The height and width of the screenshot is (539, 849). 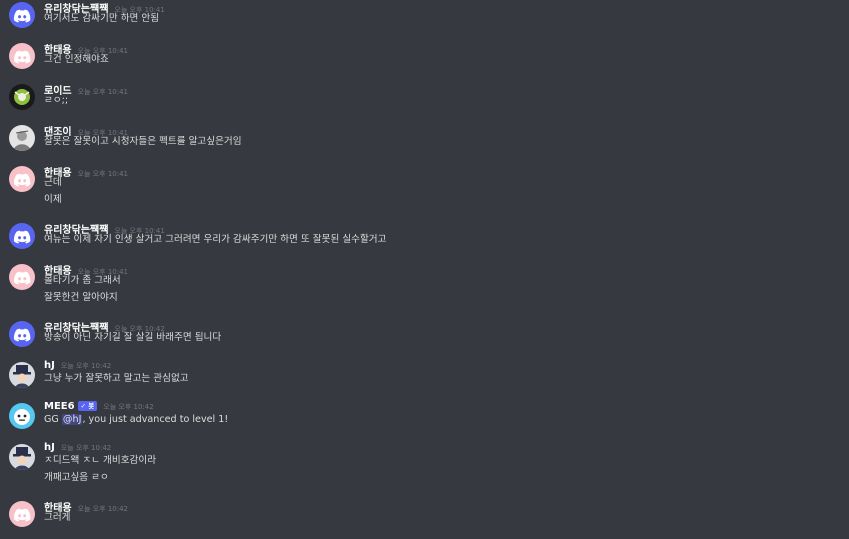 What do you see at coordinates (133, 337) in the screenshot?
I see `message-text: 방송이 아닌 자기길 잘 살길 바래주면 됩니다` at bounding box center [133, 337].